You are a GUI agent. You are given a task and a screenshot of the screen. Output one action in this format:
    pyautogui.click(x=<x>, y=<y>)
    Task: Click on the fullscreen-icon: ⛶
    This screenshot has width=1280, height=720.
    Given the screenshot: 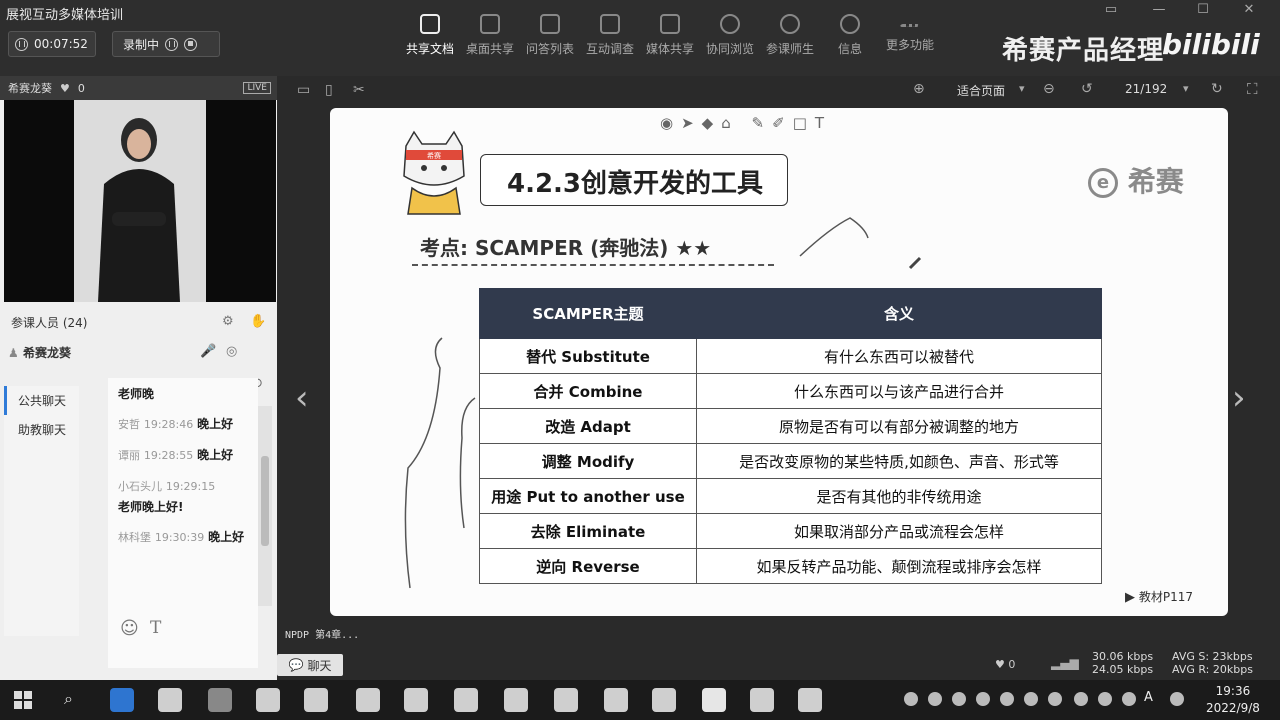 What is the action you would take?
    pyautogui.click(x=1252, y=89)
    